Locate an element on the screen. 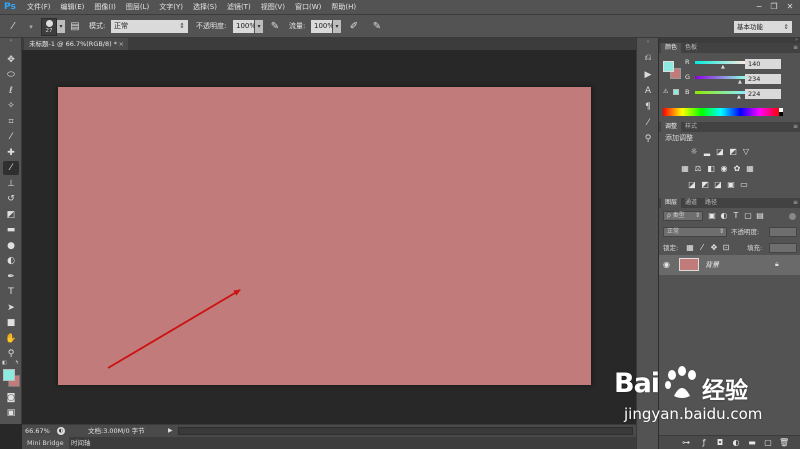  dodge-tool-icon: ◐ is located at coordinates (11, 261).